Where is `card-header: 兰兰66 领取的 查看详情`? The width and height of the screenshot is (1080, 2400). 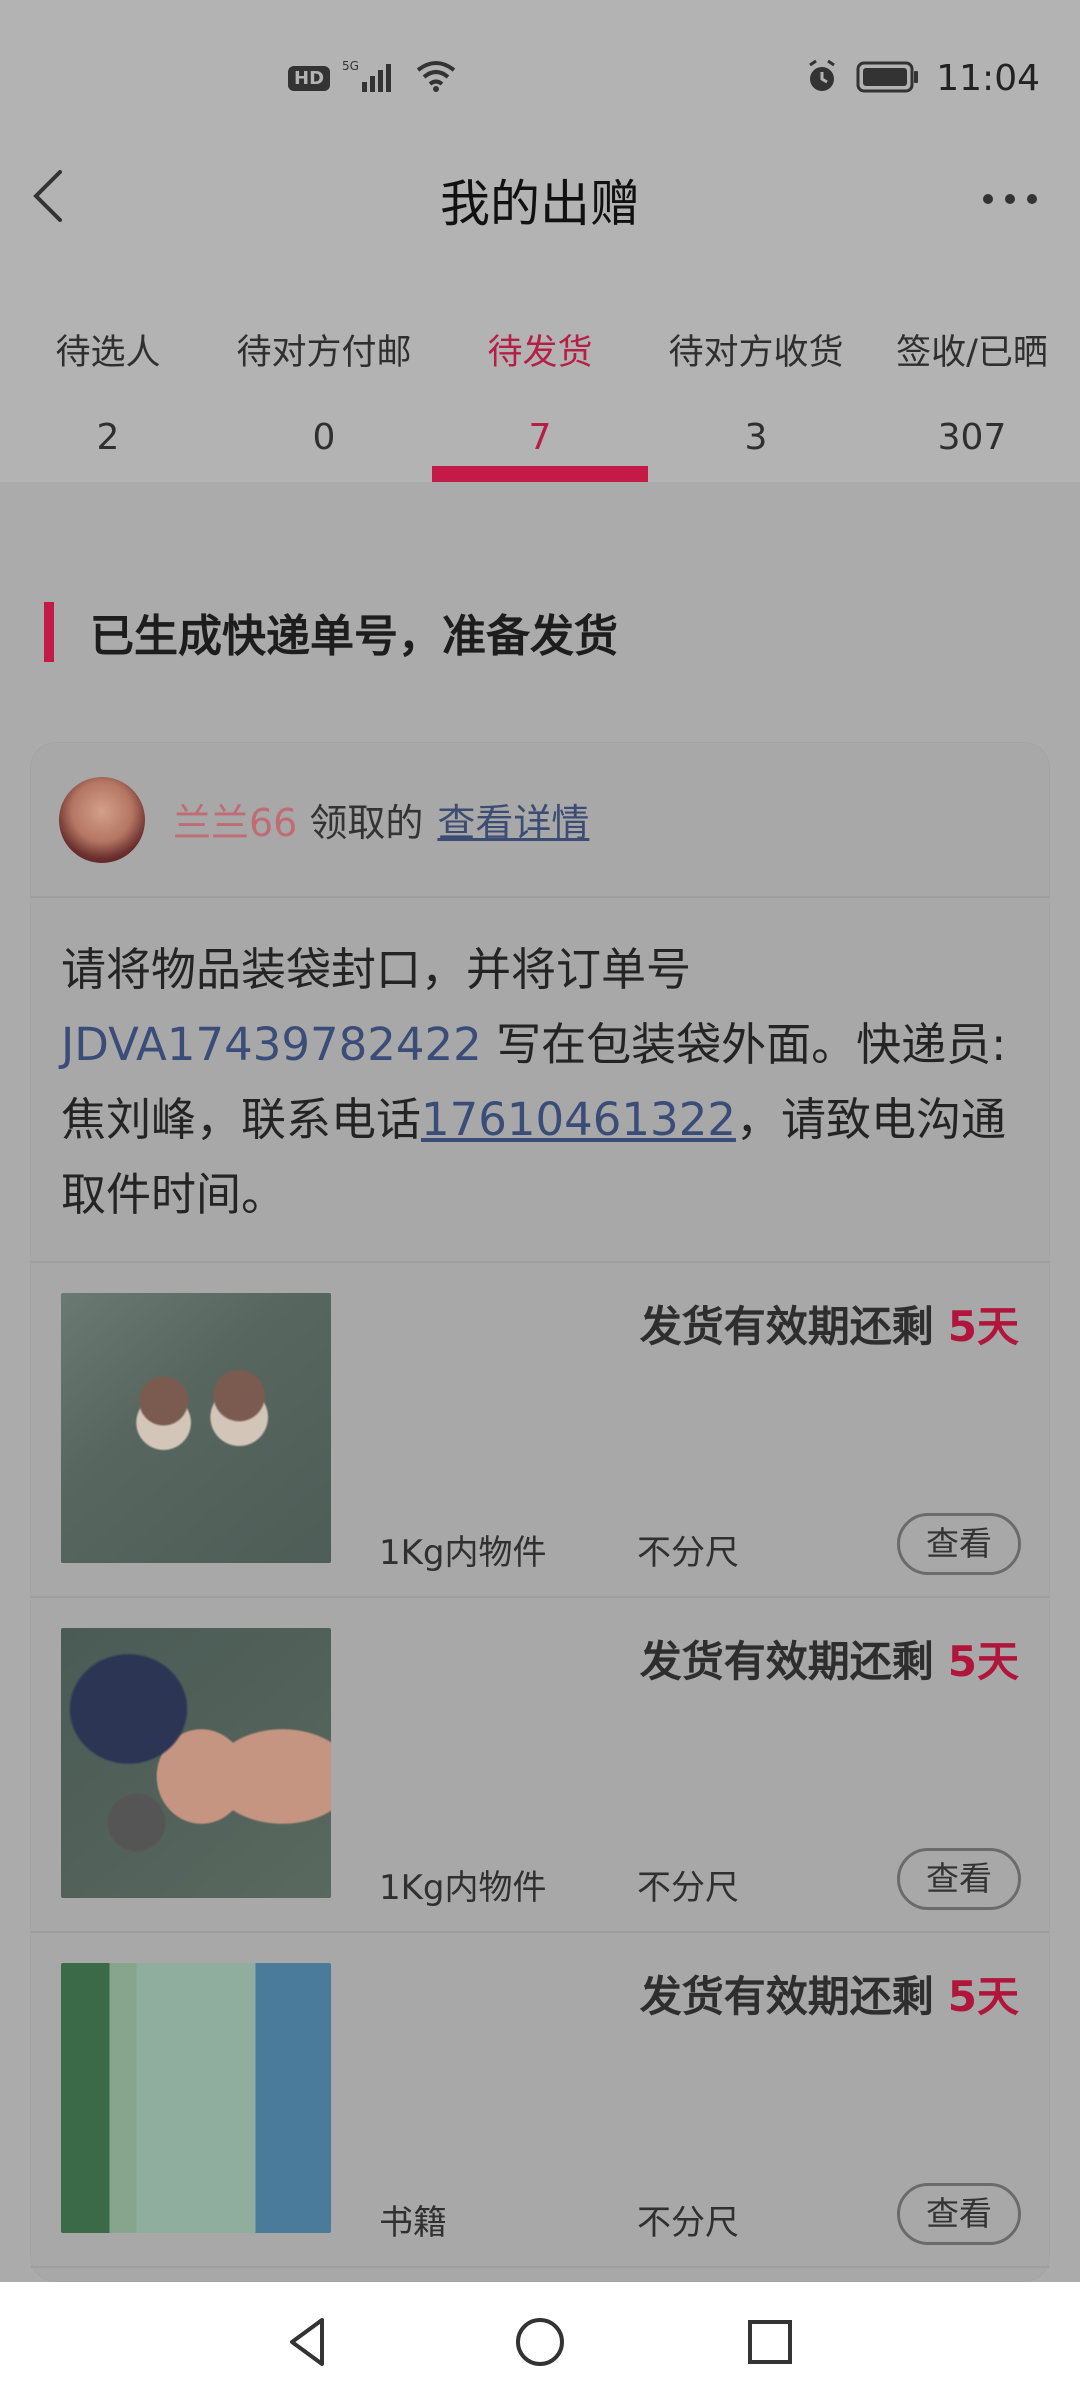
card-header: 兰兰66 领取的 查看详情 is located at coordinates (540, 820).